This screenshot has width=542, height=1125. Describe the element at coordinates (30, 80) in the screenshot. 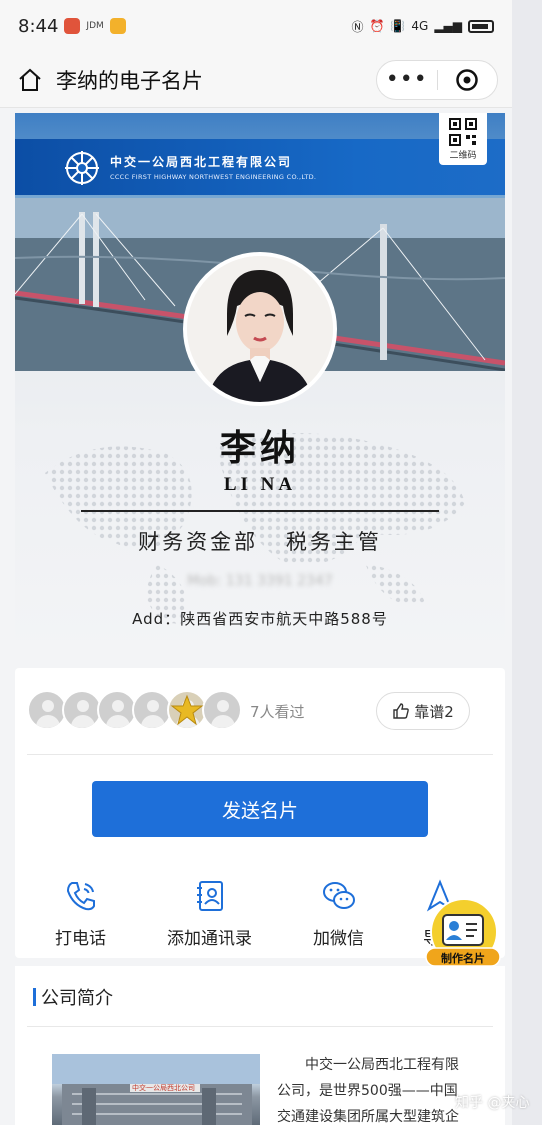

I see `home-icon` at that location.